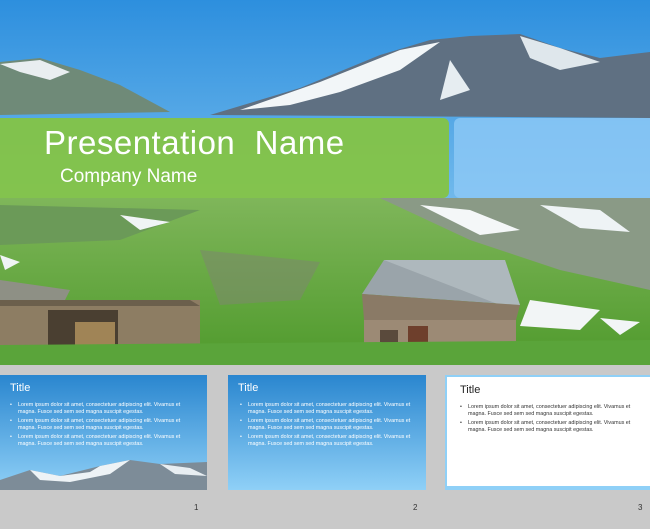  What do you see at coordinates (415, 507) in the screenshot?
I see `slide-number: 2` at bounding box center [415, 507].